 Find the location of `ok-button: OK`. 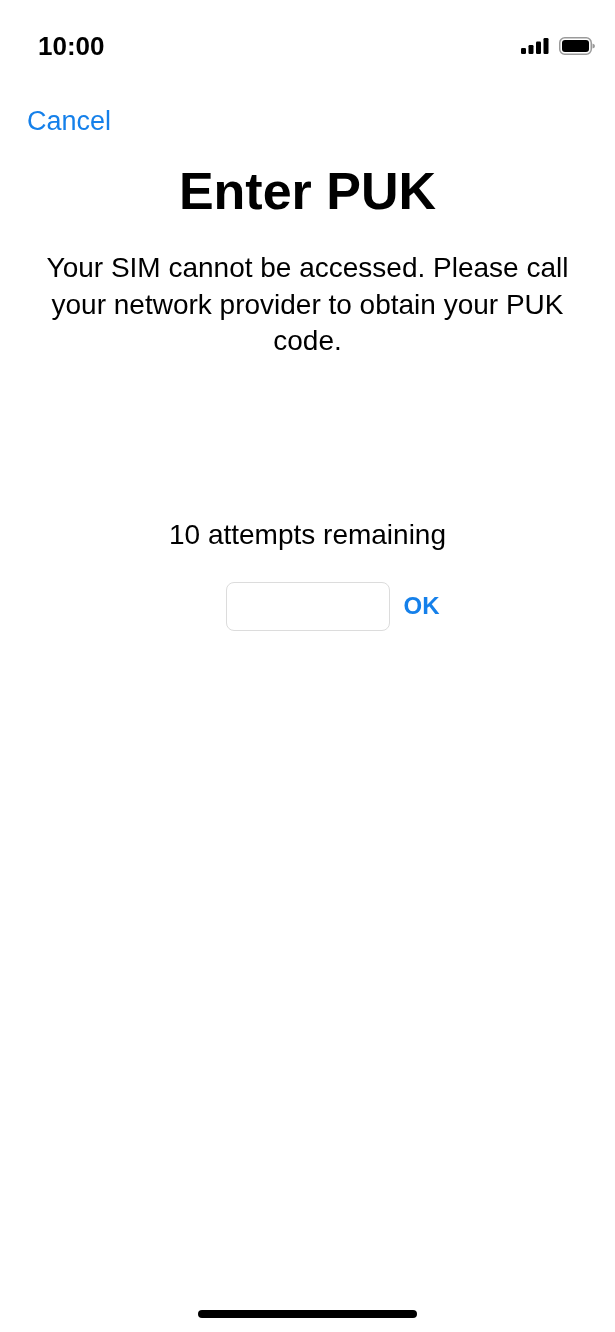

ok-button: OK is located at coordinates (421, 606).